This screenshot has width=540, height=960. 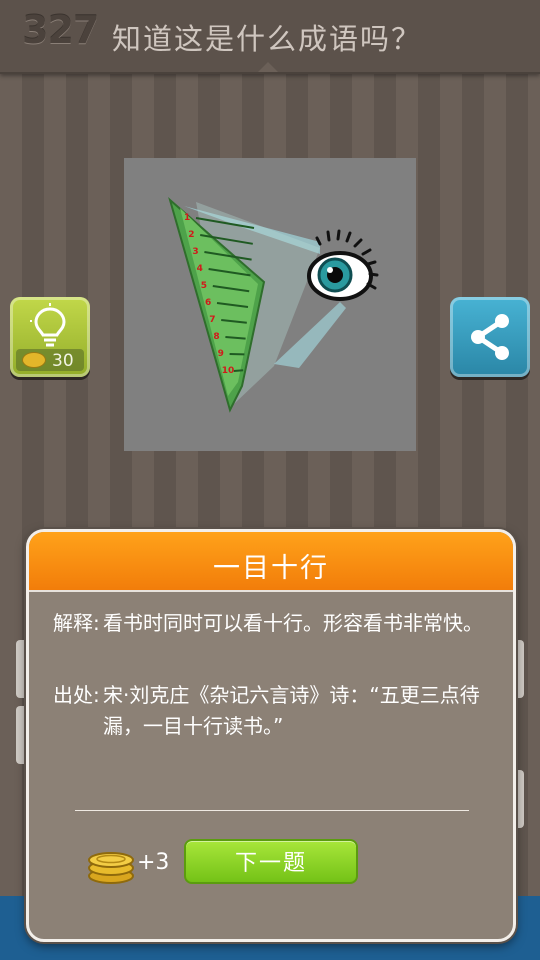 I want to click on share-button, so click(x=490, y=337).